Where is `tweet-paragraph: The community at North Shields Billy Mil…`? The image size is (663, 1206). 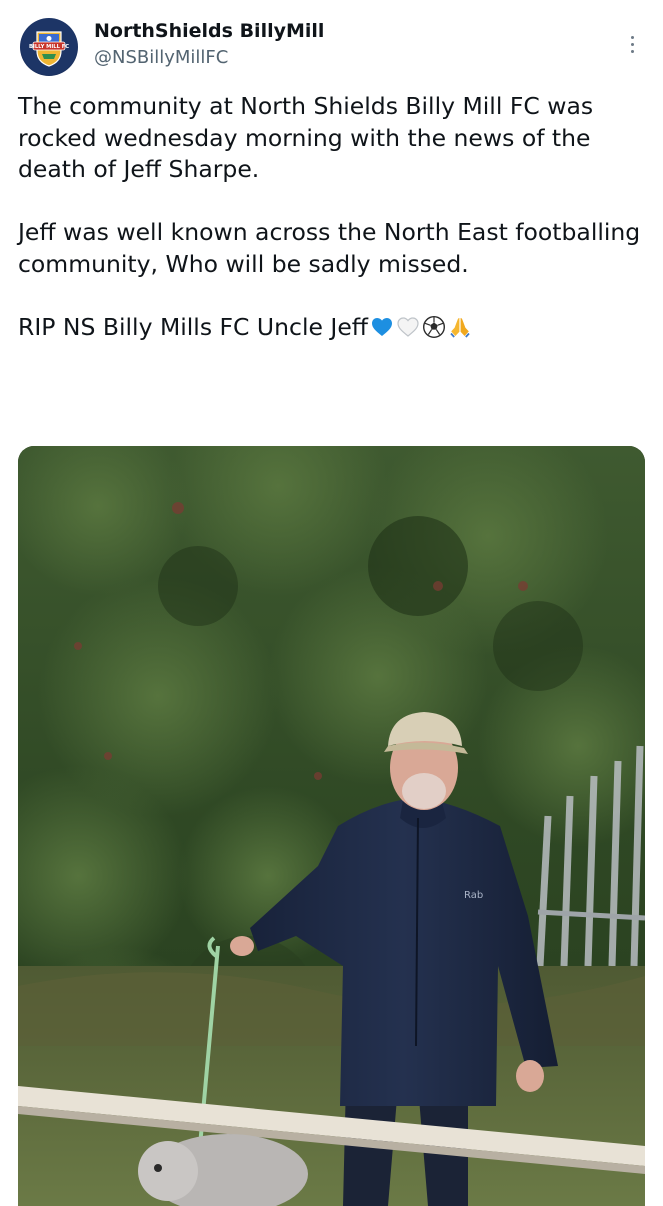 tweet-paragraph: The community at North Shields Billy Mil… is located at coordinates (306, 137).